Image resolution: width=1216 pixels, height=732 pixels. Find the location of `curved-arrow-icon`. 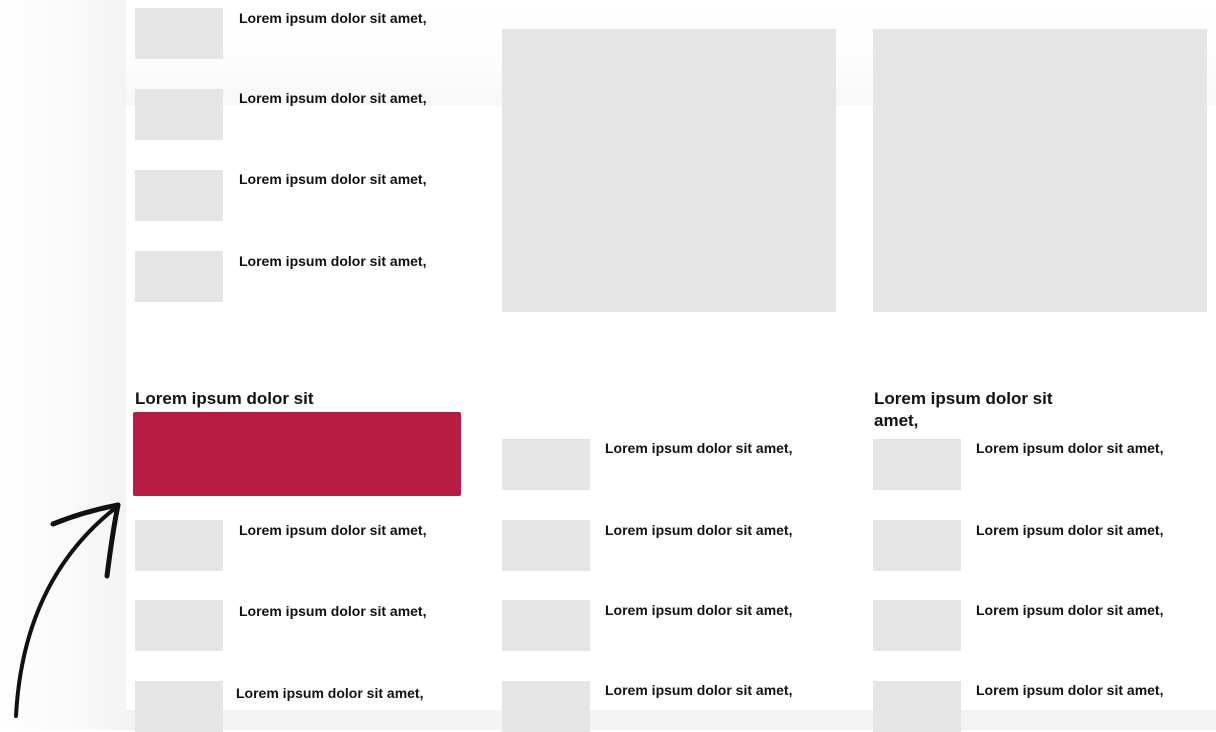

curved-arrow-icon is located at coordinates (67, 610).